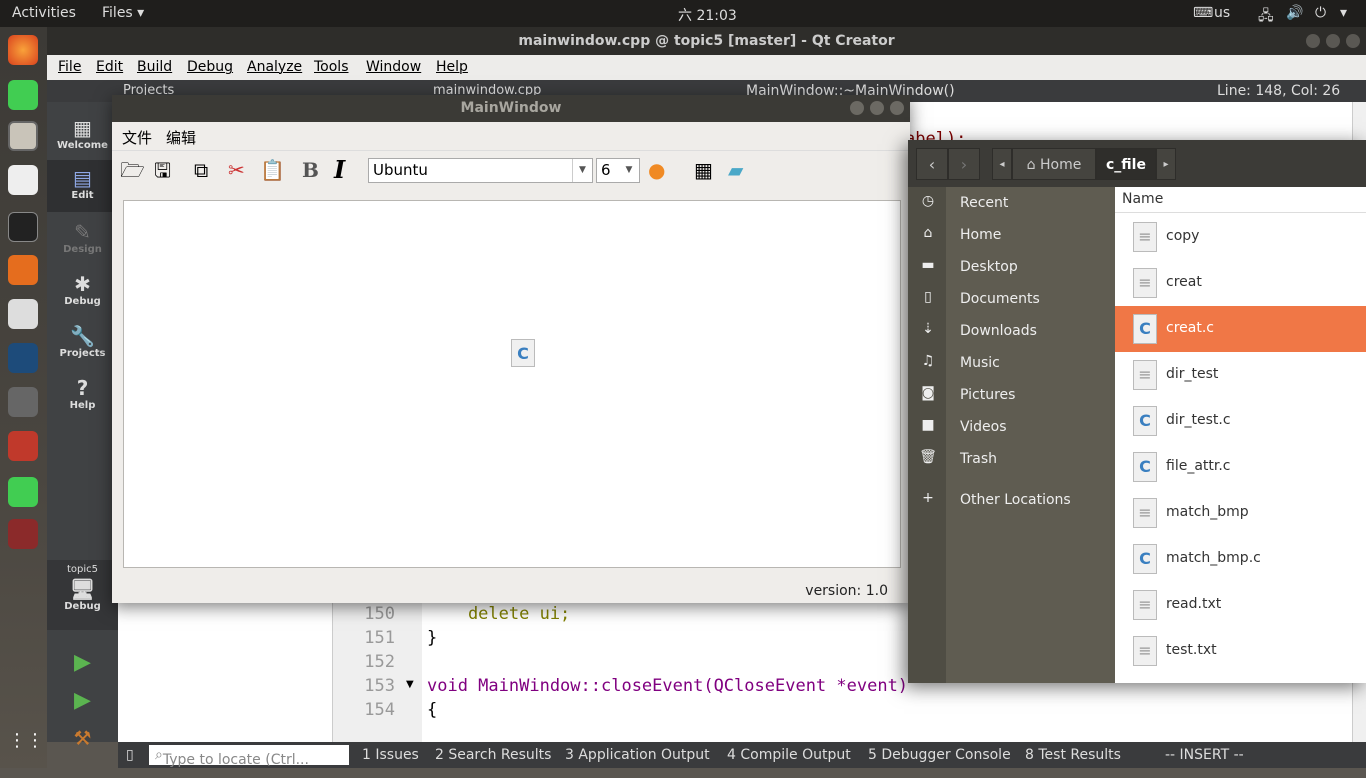  I want to click on back-button: ‹, so click(932, 164).